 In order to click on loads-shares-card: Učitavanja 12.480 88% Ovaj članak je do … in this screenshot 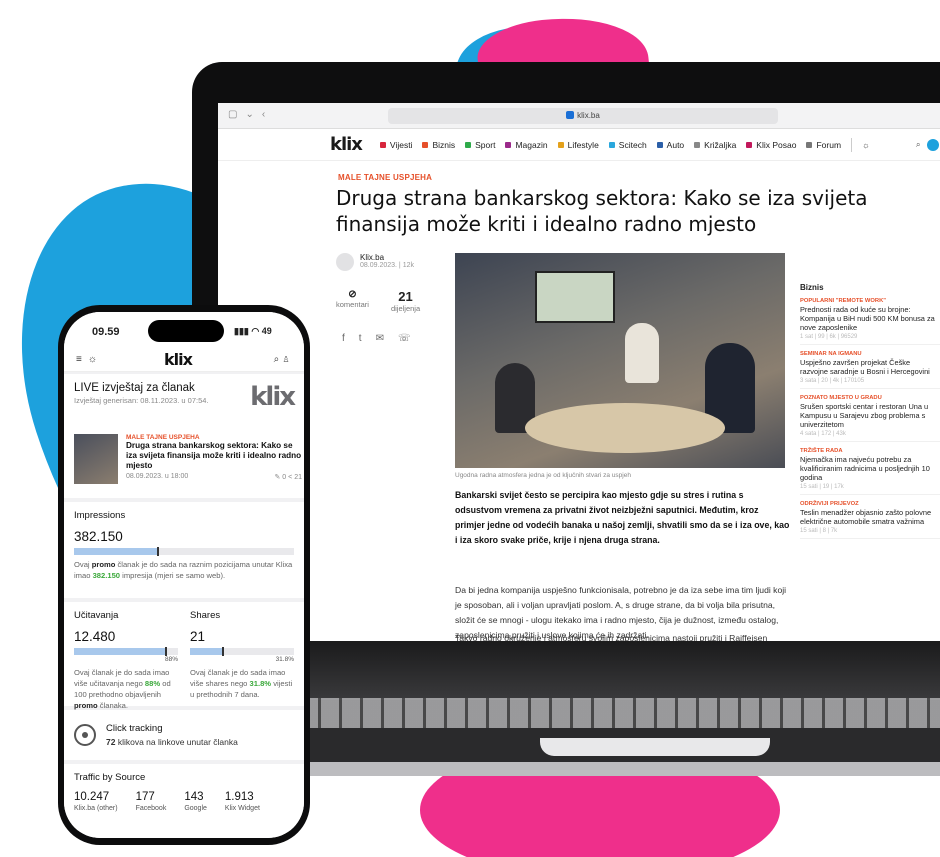, I will do `click(184, 656)`.